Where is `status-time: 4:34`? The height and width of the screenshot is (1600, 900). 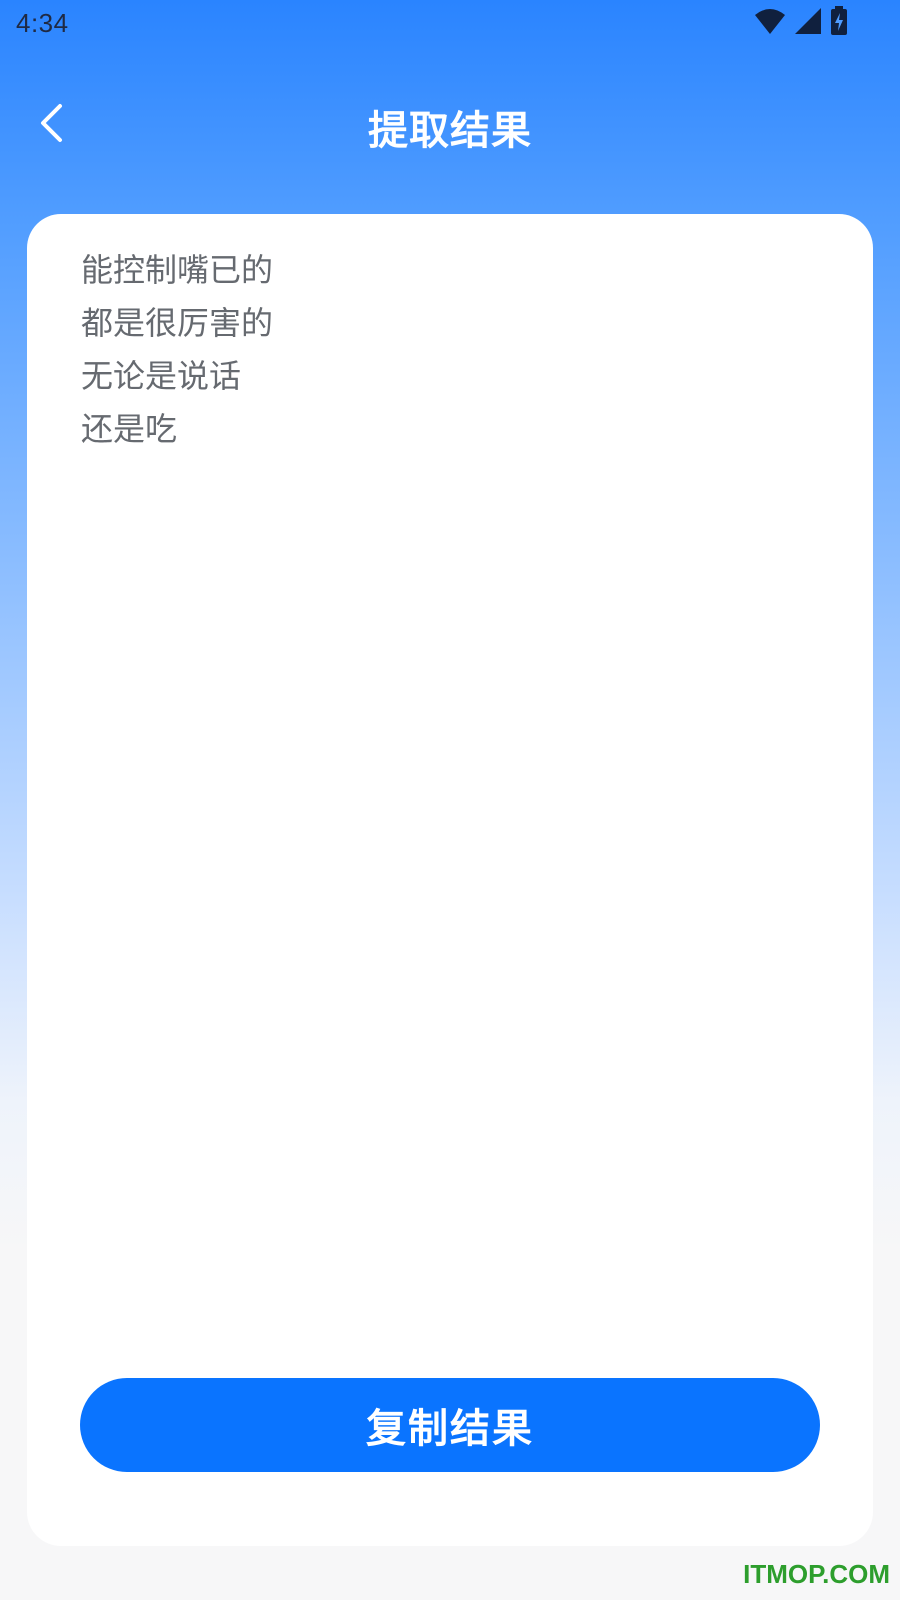
status-time: 4:34 is located at coordinates (42, 23).